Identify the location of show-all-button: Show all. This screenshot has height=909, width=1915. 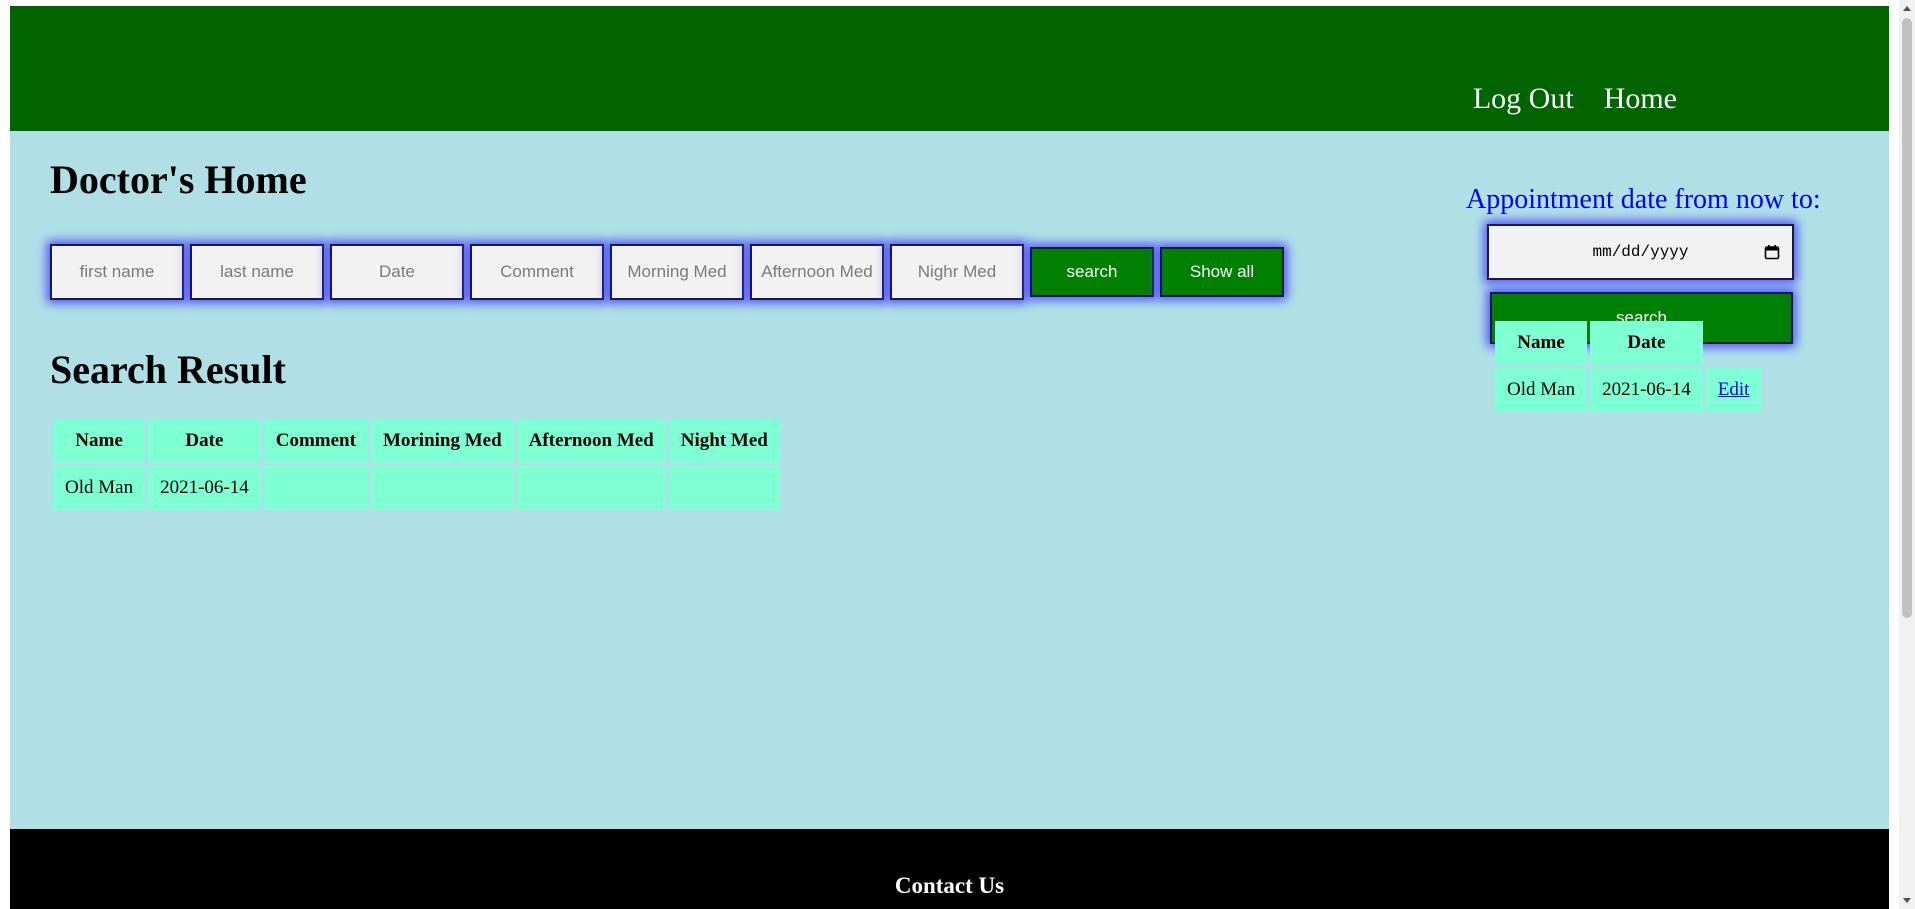
(1222, 272).